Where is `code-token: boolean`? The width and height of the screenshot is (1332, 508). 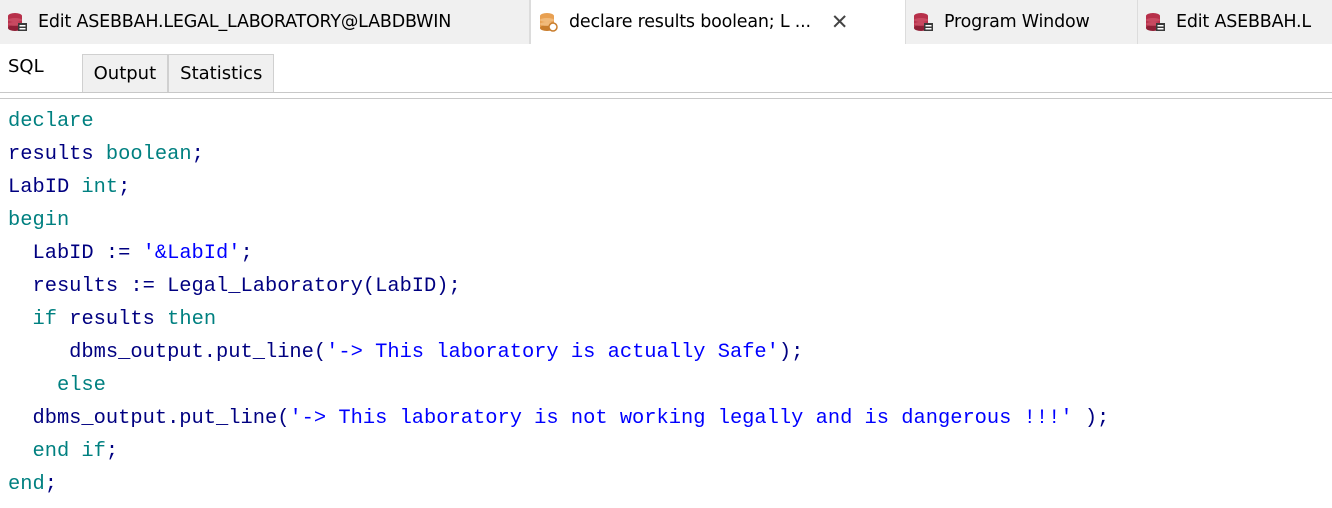
code-token: boolean is located at coordinates (148, 154).